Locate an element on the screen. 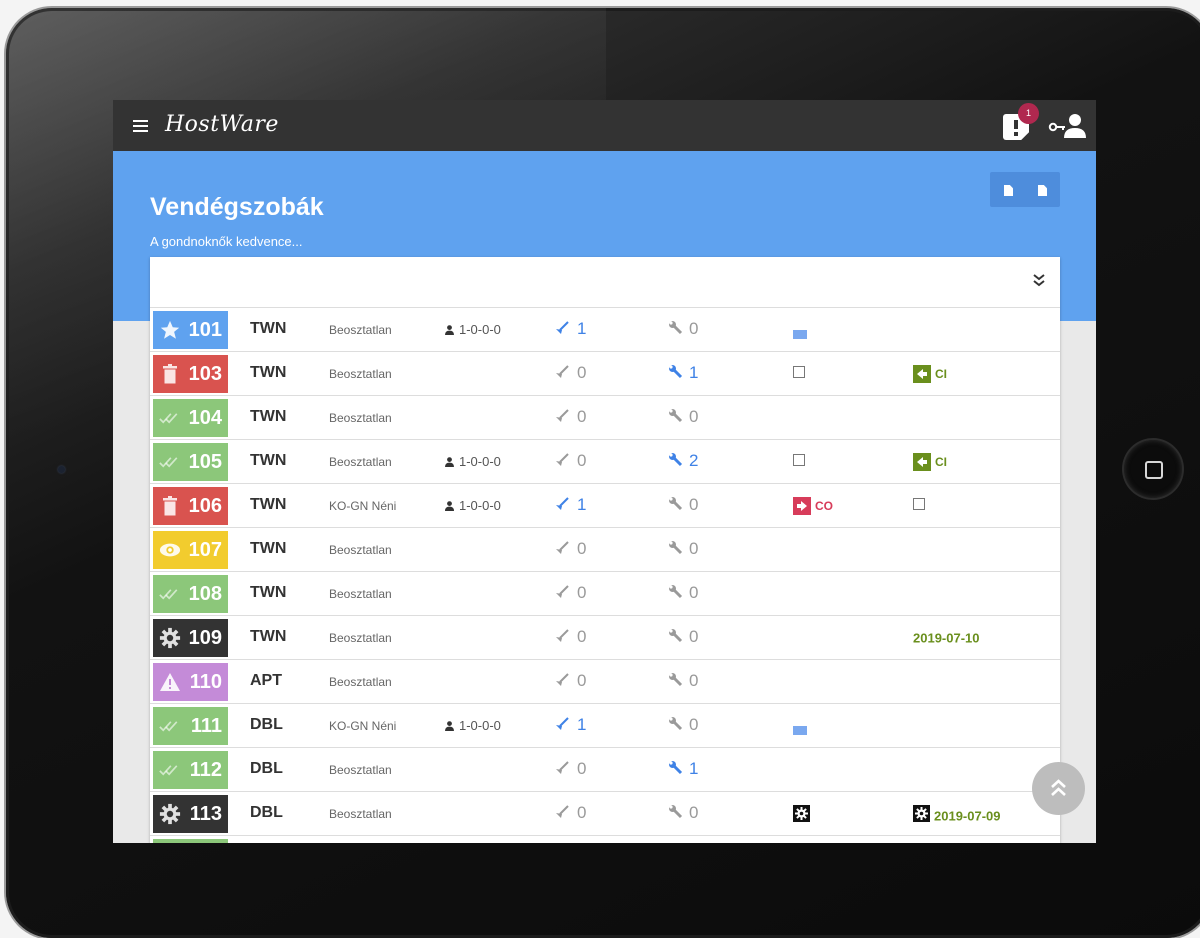  room-row: 113 DBL Beosztatlan 0 0 2019-07-09 is located at coordinates (605, 814).